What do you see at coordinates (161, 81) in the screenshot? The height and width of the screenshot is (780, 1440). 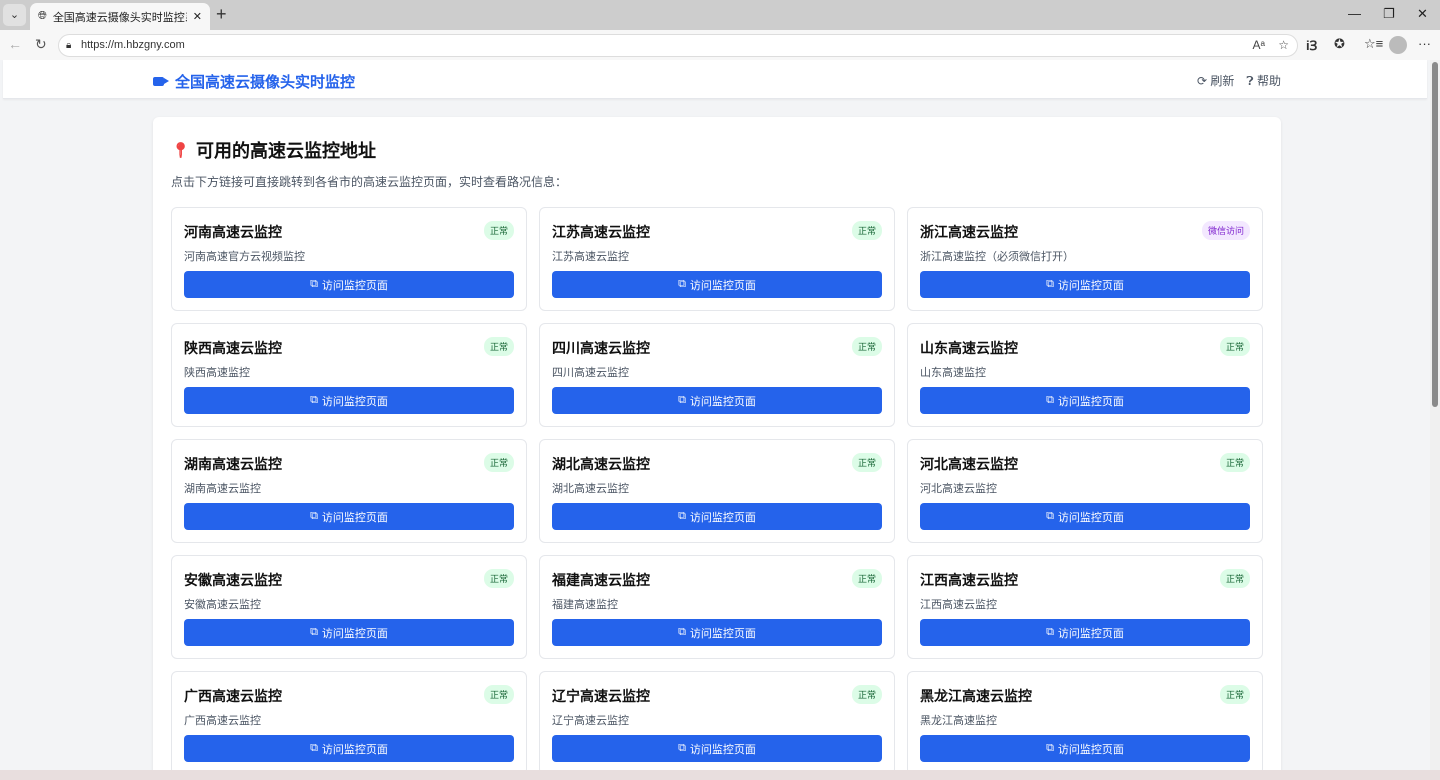 I see `video-camera-icon` at bounding box center [161, 81].